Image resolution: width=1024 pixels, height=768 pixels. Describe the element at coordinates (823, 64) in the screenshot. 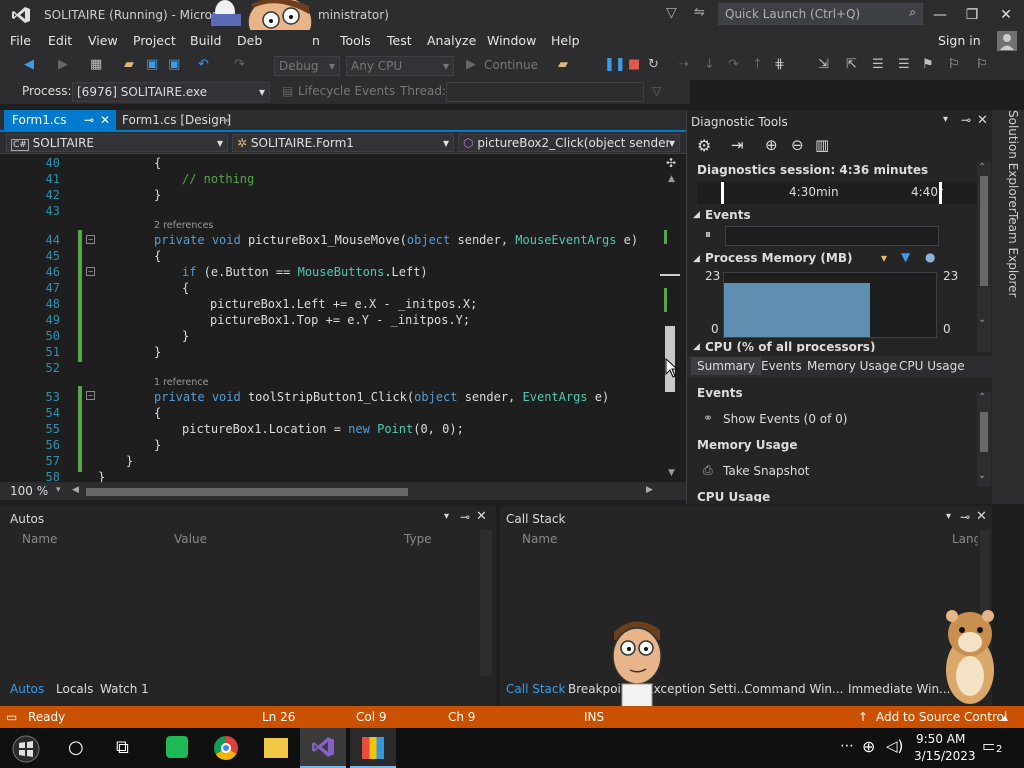

I see `comment-icon: ⇲` at that location.